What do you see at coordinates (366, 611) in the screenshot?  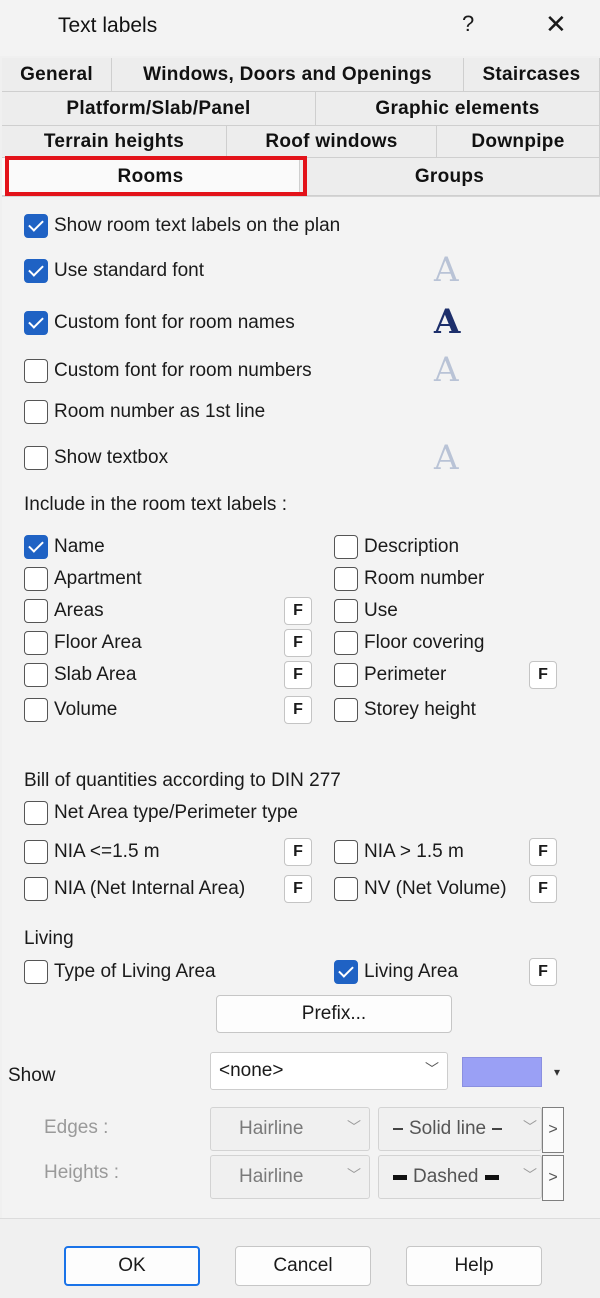 I see `include-use: Use` at bounding box center [366, 611].